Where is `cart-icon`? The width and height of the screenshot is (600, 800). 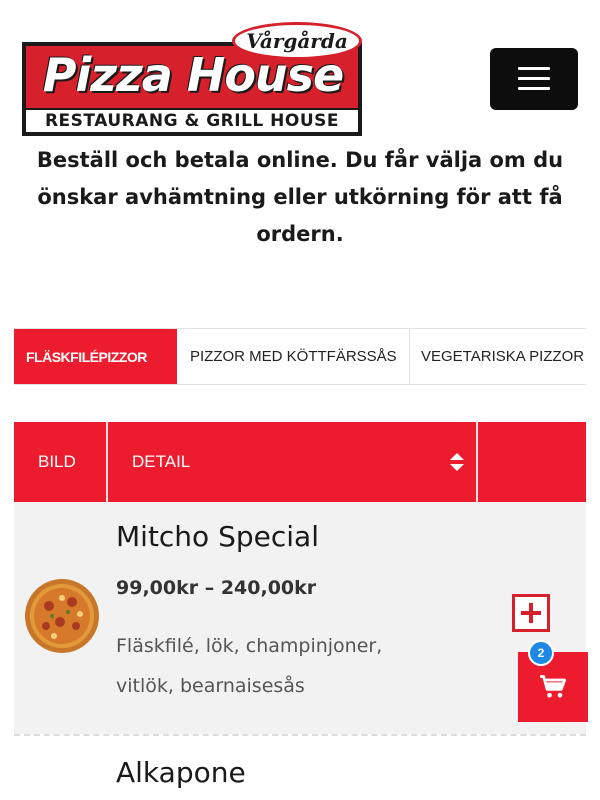 cart-icon is located at coordinates (553, 686).